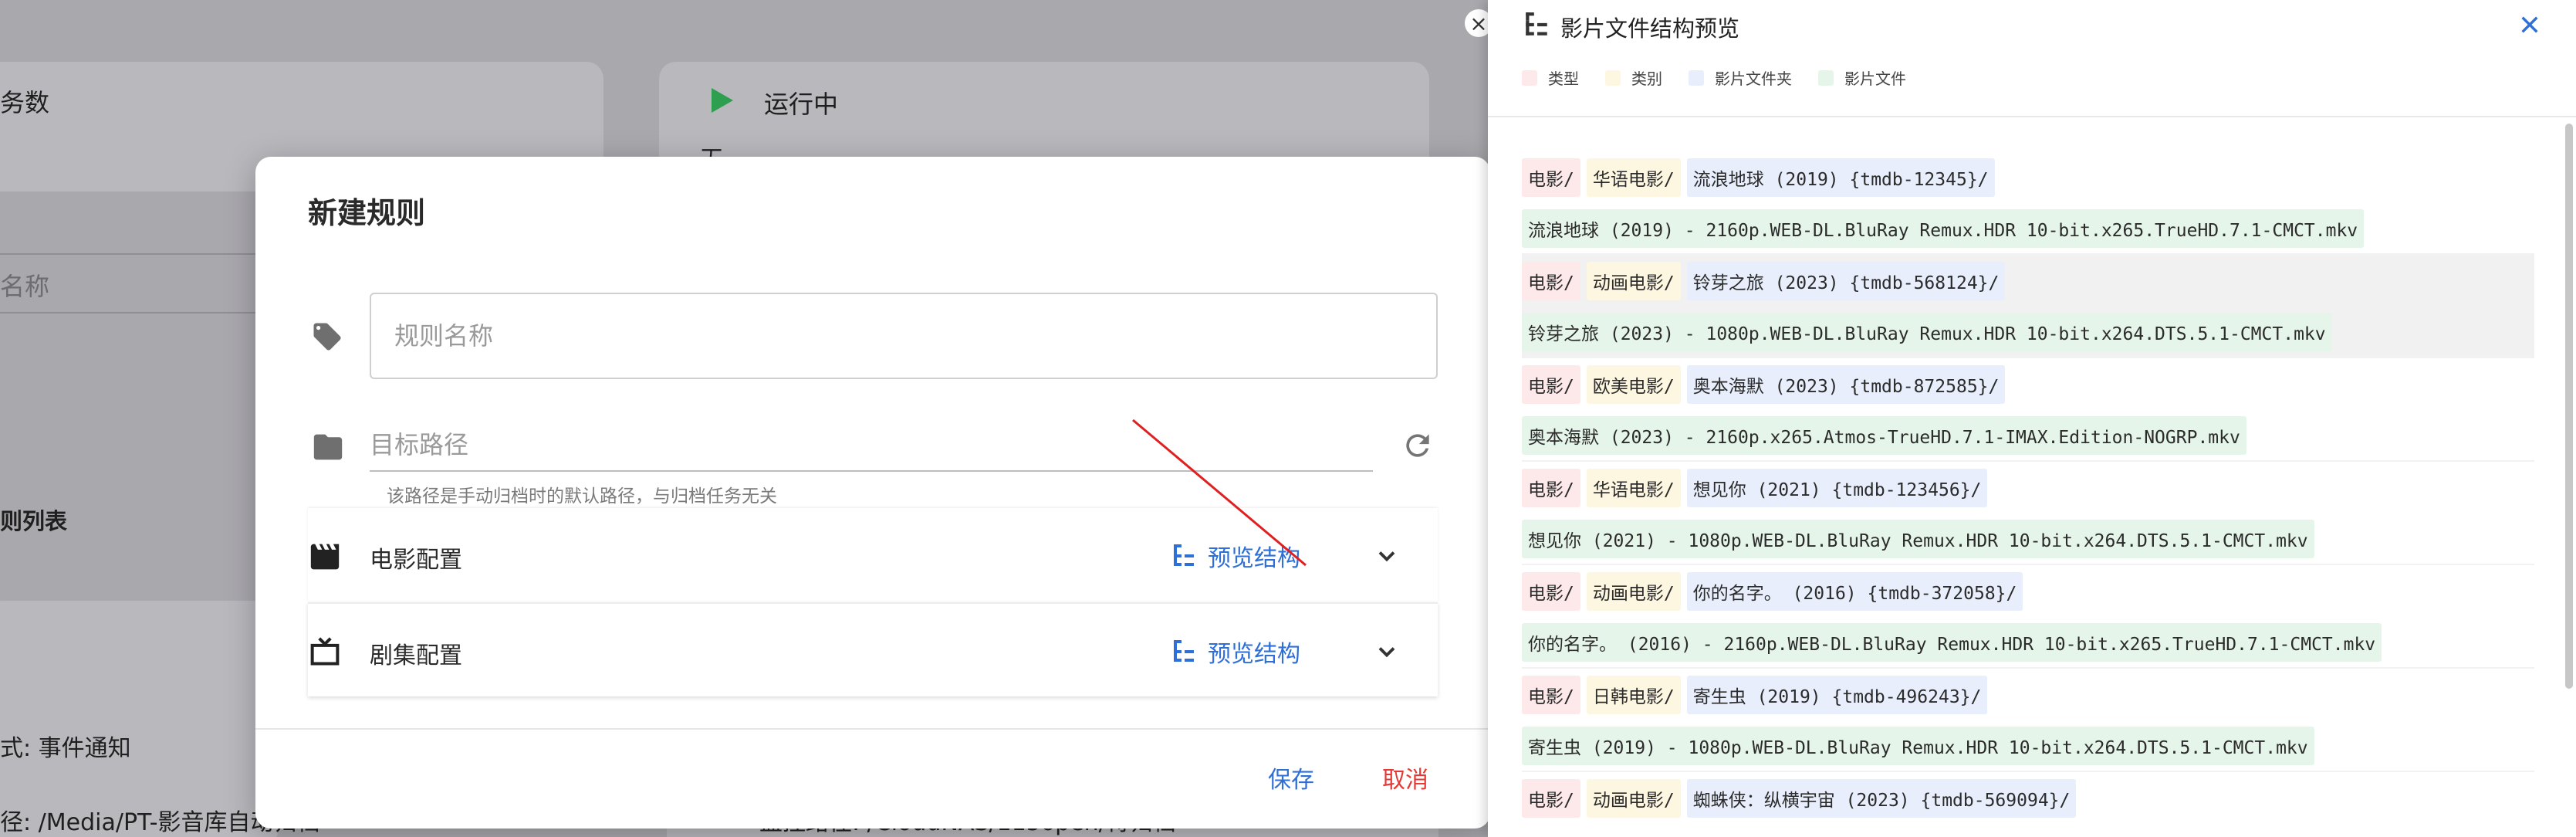 The width and height of the screenshot is (2576, 837). Describe the element at coordinates (1882, 798) in the screenshot. I see `folder-chip: 蜘蛛侠：纵横宇宙 (2023) {tmdb-569094}/` at that location.